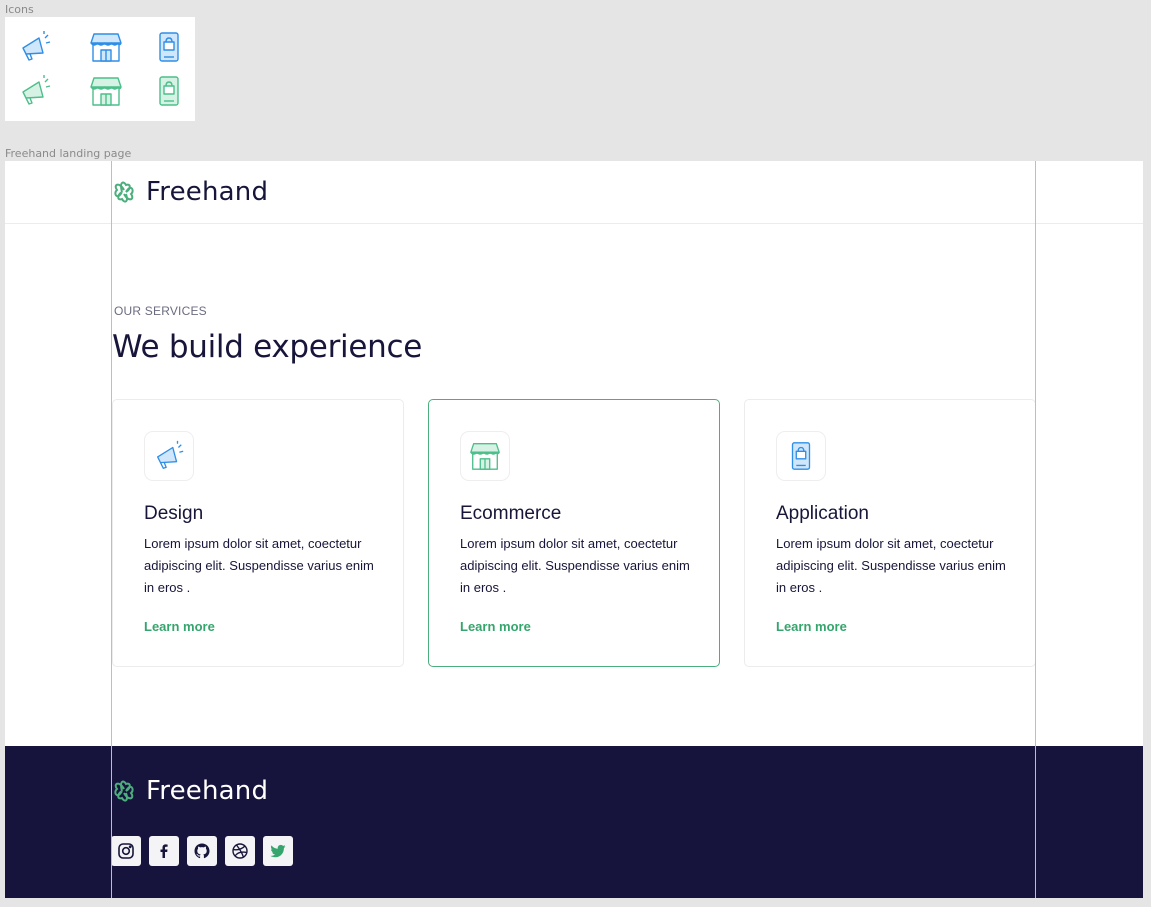 This screenshot has height=907, width=1151. I want to click on layout-guide-right, so click(1035, 529).